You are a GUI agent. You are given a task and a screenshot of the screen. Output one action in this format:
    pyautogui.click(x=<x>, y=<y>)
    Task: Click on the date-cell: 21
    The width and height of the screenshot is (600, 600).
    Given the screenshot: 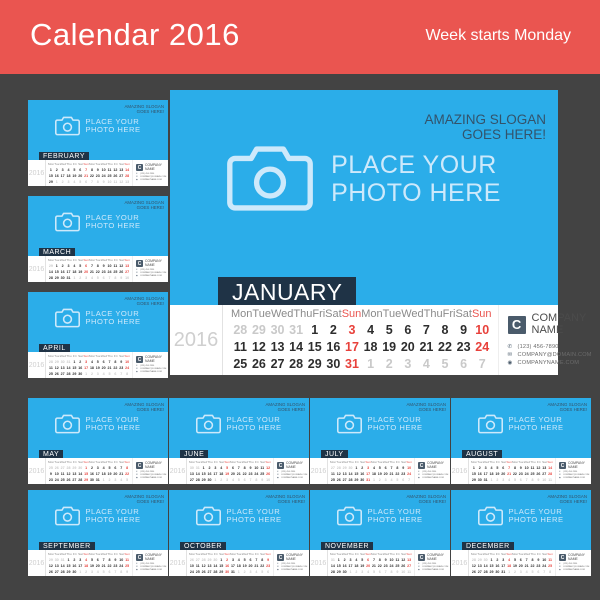 What is the action you would take?
    pyautogui.click(x=426, y=347)
    